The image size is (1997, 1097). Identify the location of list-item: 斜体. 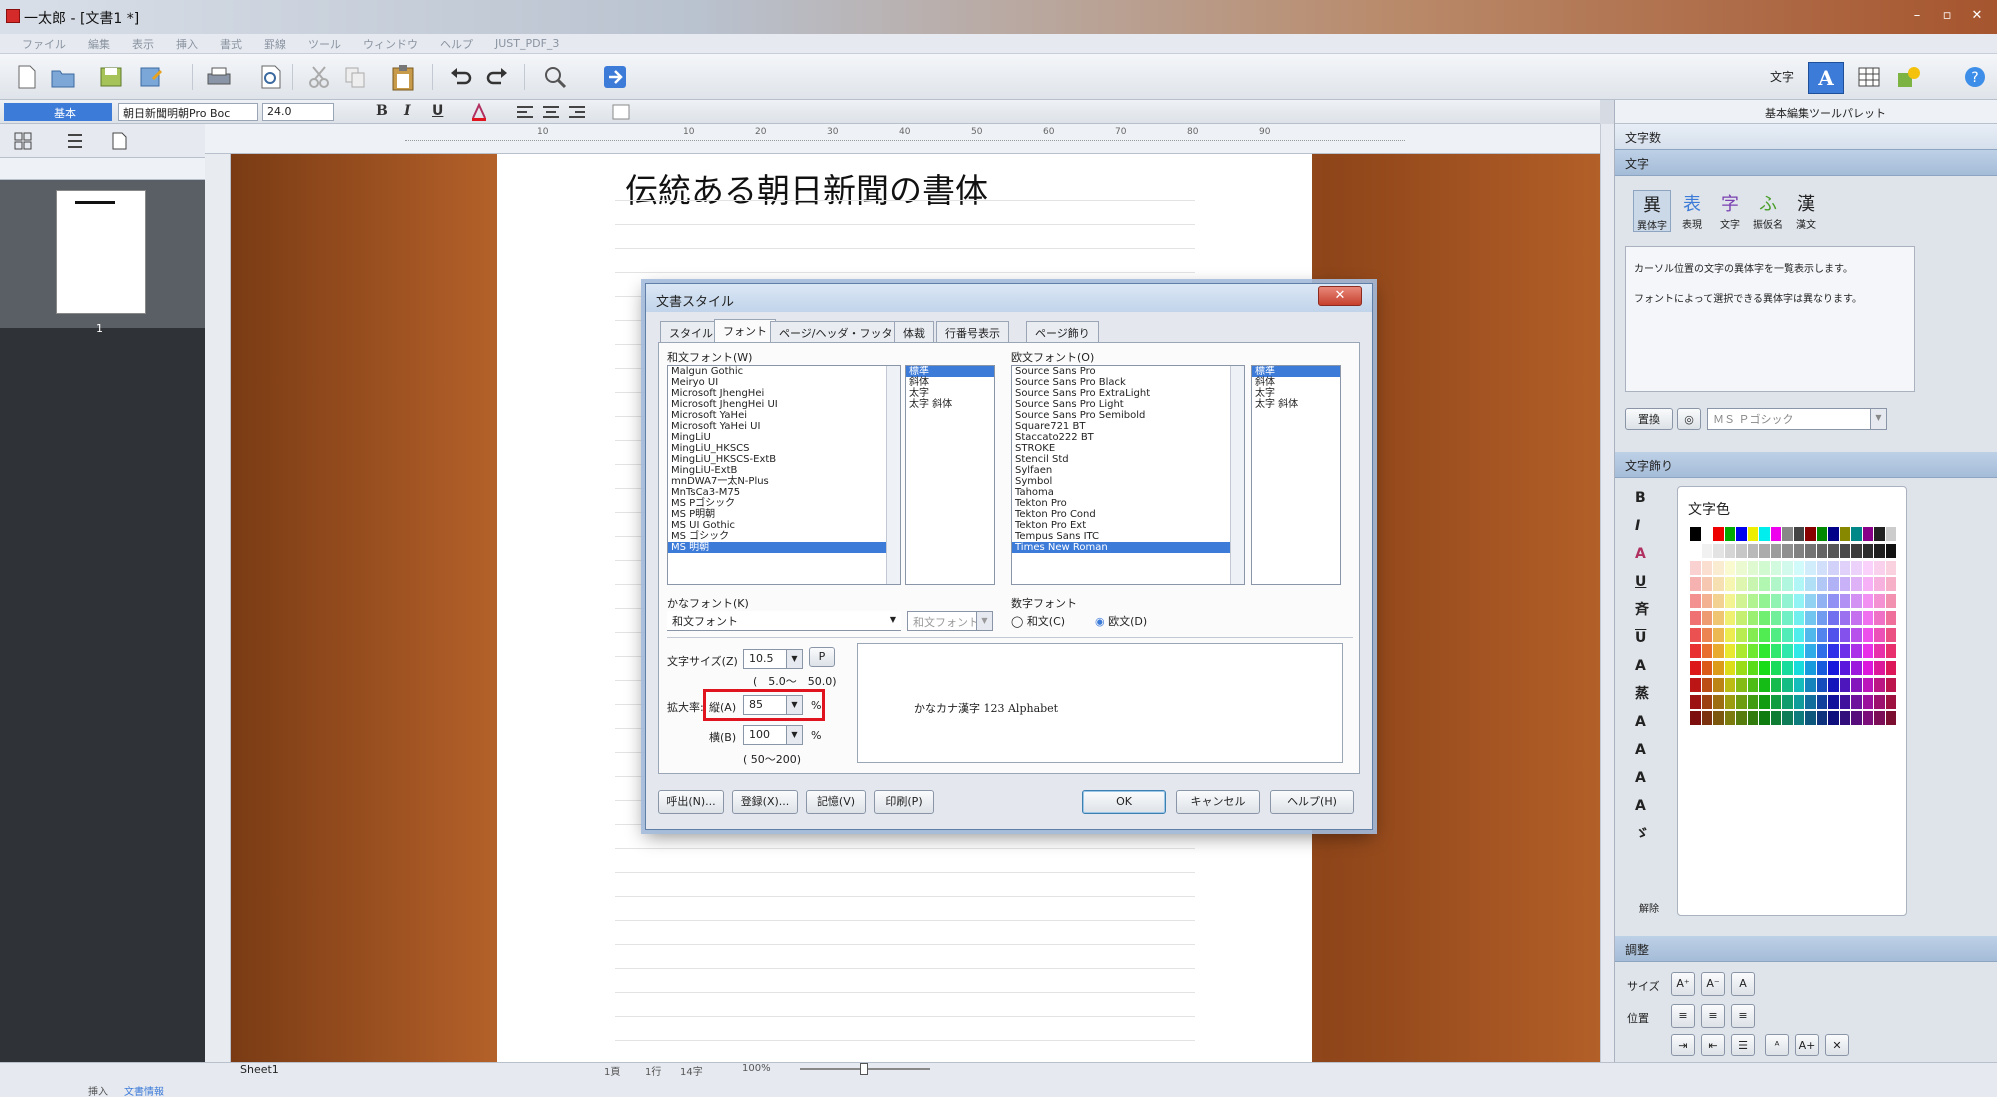
(950, 382).